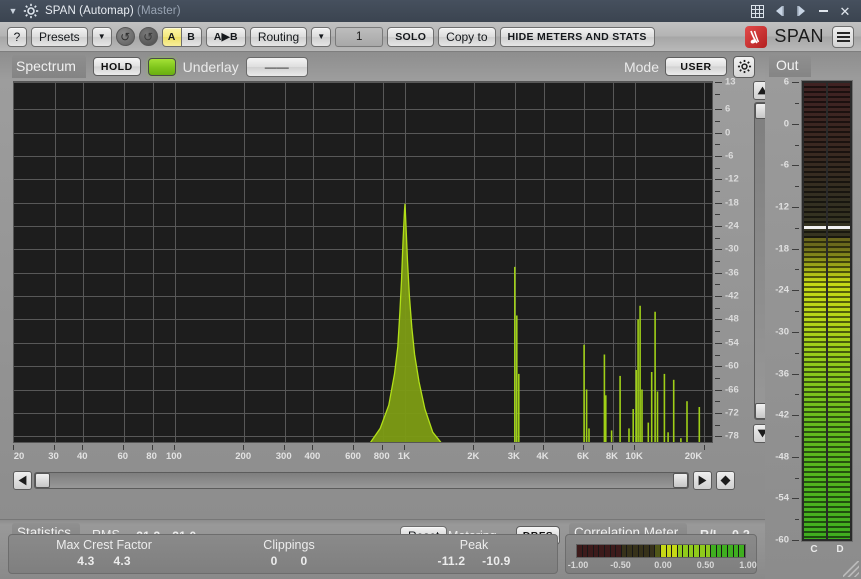 Image resolution: width=861 pixels, height=579 pixels. What do you see at coordinates (304, 561) in the screenshot?
I see `clippings-right: 0` at bounding box center [304, 561].